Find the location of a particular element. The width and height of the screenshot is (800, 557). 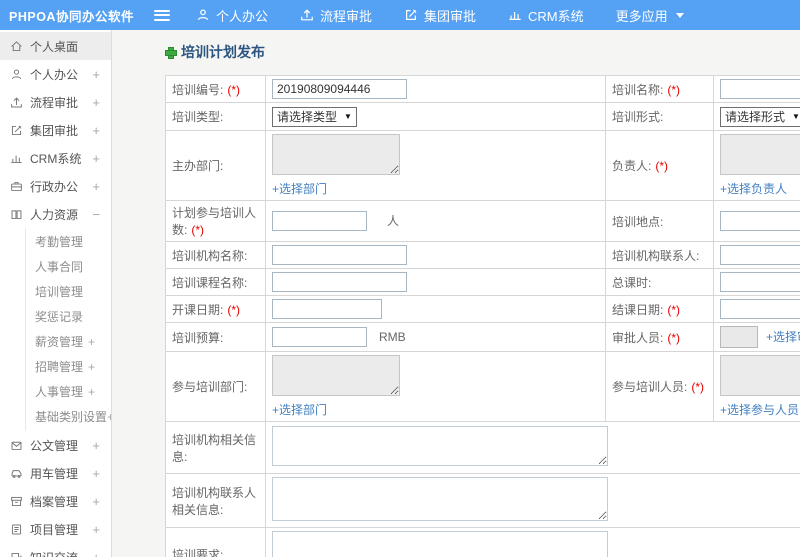

sidebar-subitem-salary: 薪资管理 + is located at coordinates (68, 341).